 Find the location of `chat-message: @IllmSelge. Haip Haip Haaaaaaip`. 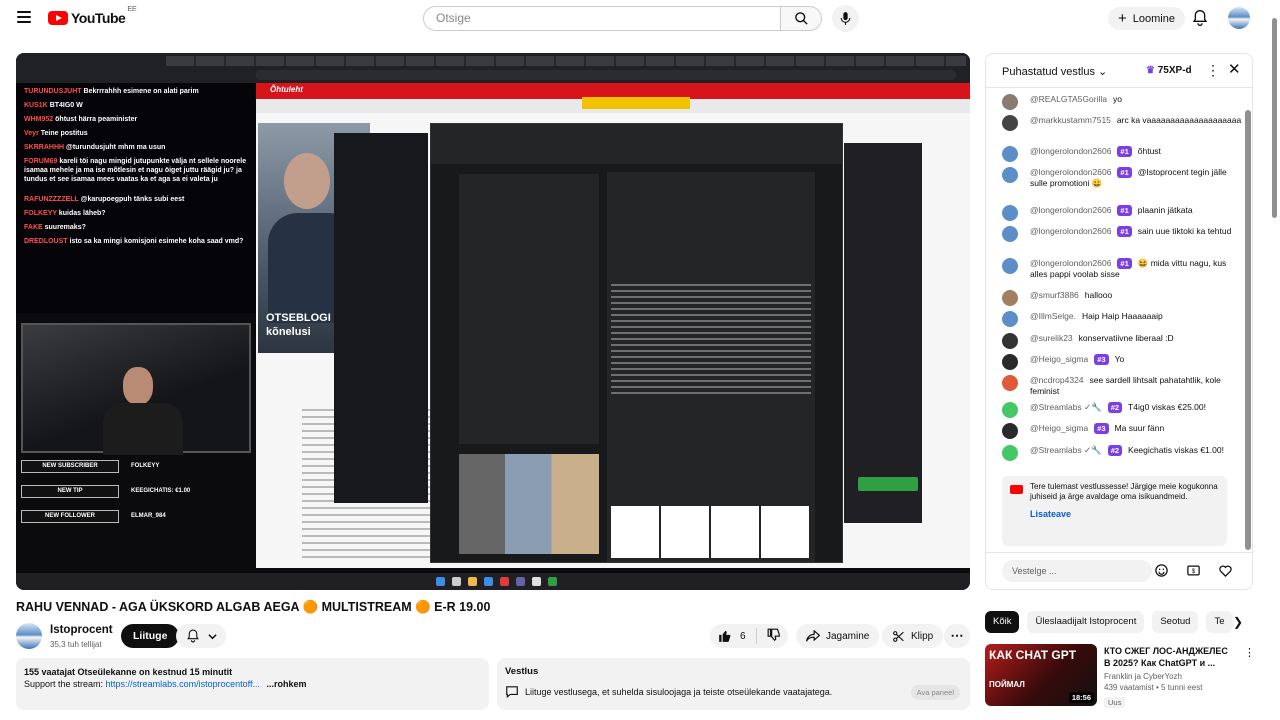

chat-message: @IllmSelge. Haip Haip Haaaaaaip is located at coordinates (1122, 319).